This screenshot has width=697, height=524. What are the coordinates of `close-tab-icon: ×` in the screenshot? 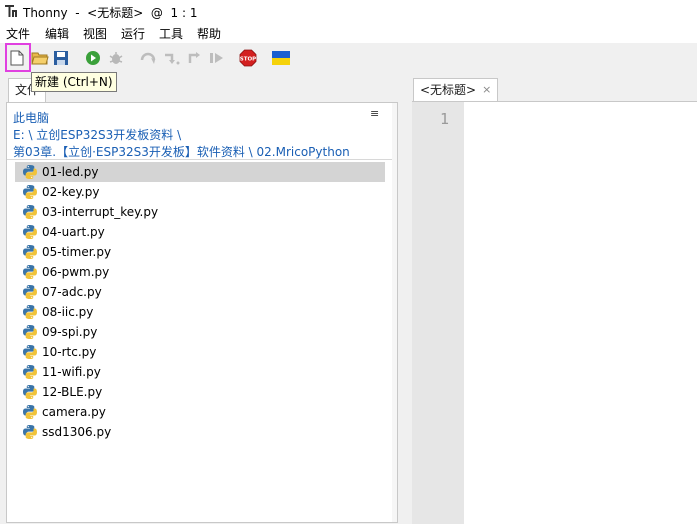 It's located at (486, 90).